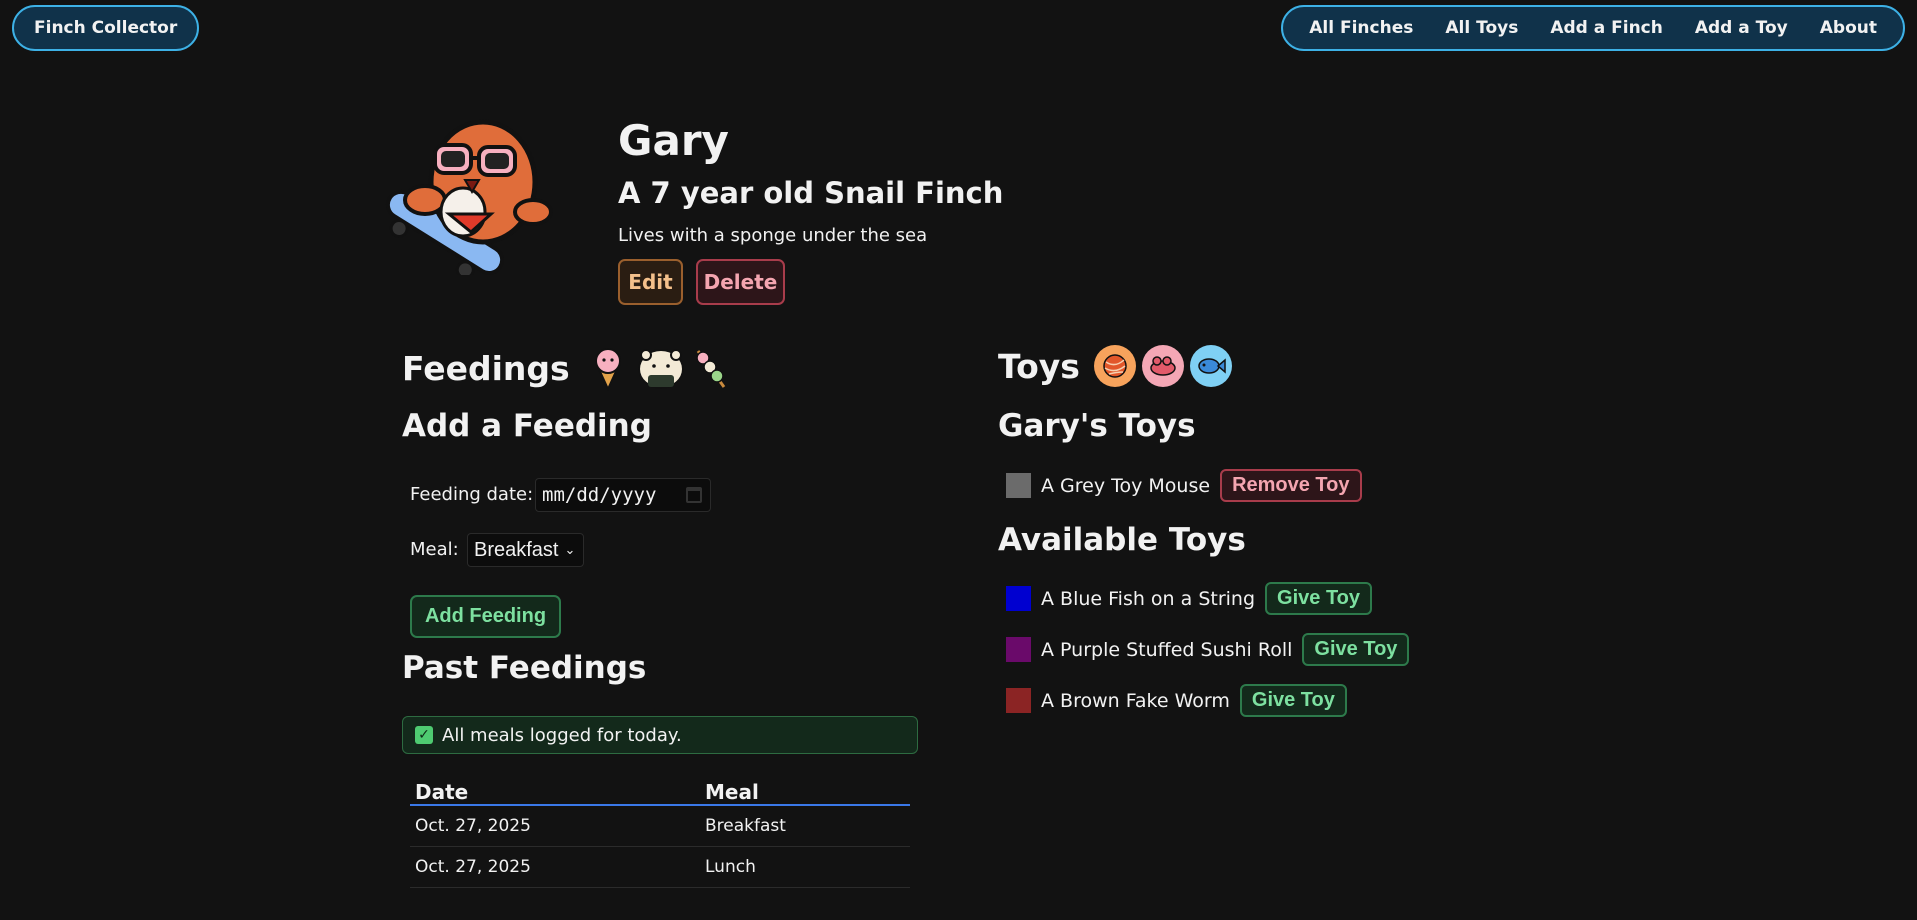 This screenshot has width=1917, height=920. Describe the element at coordinates (805, 792) in the screenshot. I see `column-header-meal: Meal` at that location.